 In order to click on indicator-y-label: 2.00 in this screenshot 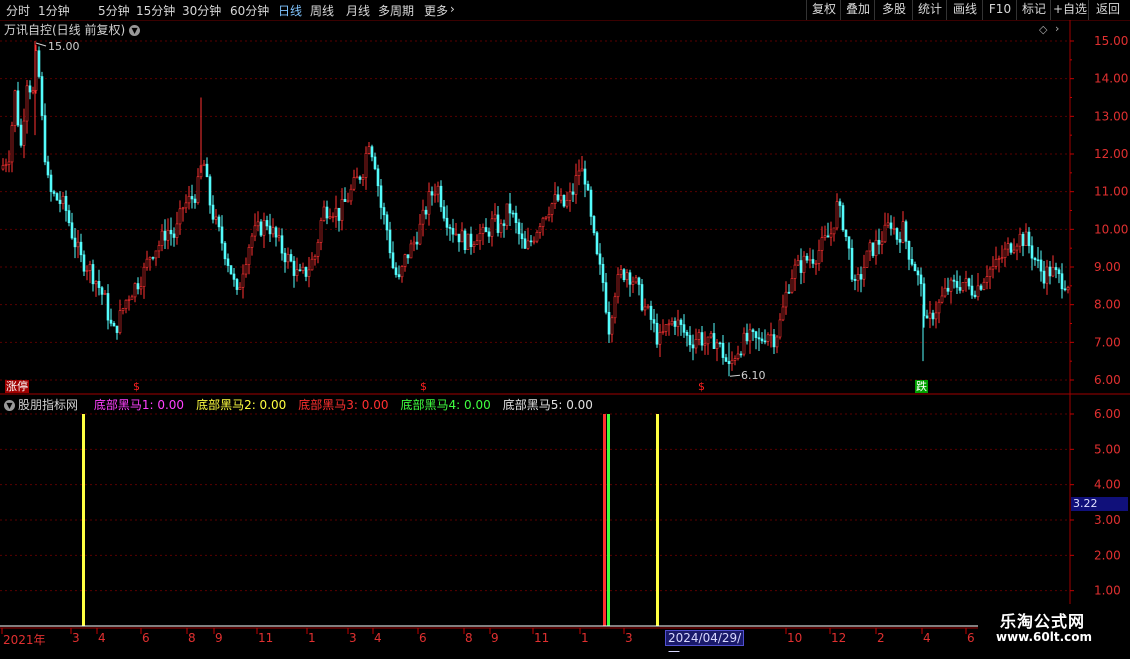, I will do `click(1107, 555)`.